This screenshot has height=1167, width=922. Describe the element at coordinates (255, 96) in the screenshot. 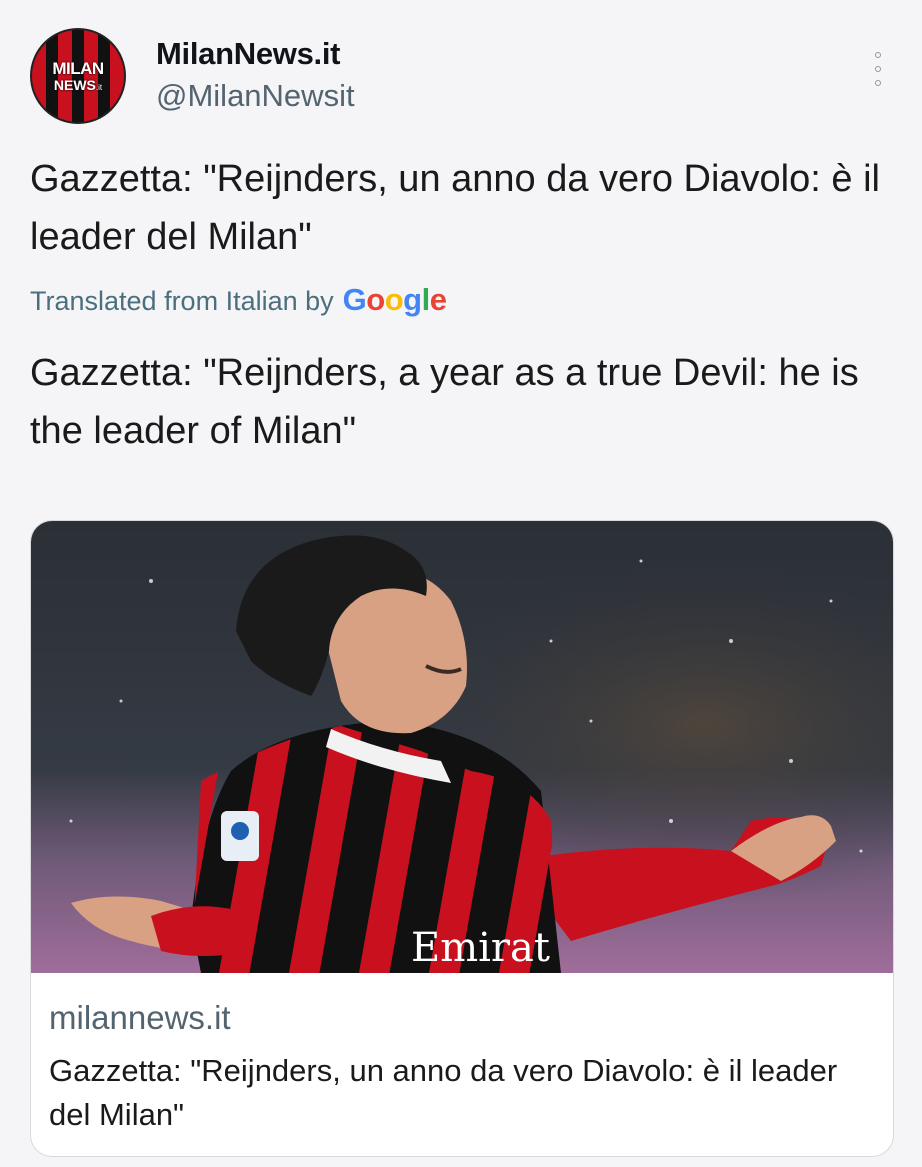

I see `account-handle: @MilanNewsit` at that location.